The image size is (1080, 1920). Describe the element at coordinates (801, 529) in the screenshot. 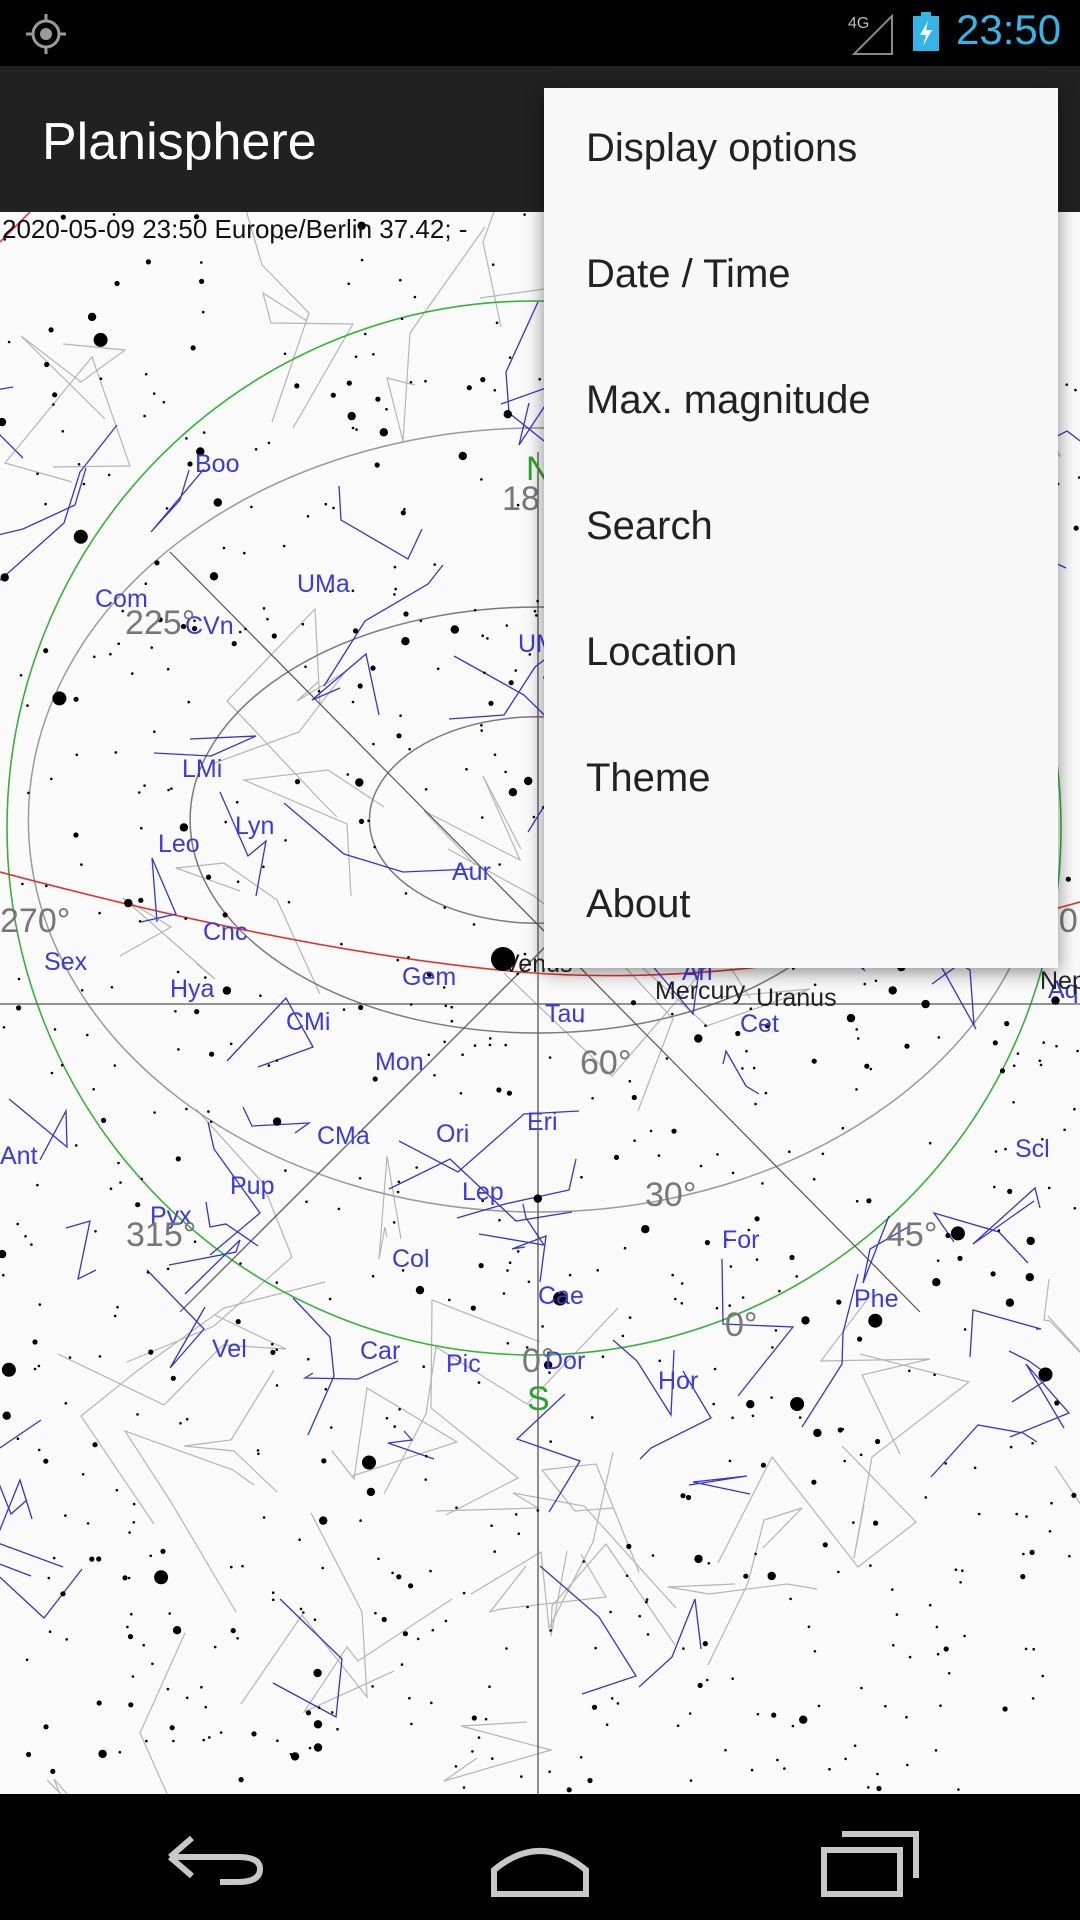

I see `menu-item-search: Search` at that location.